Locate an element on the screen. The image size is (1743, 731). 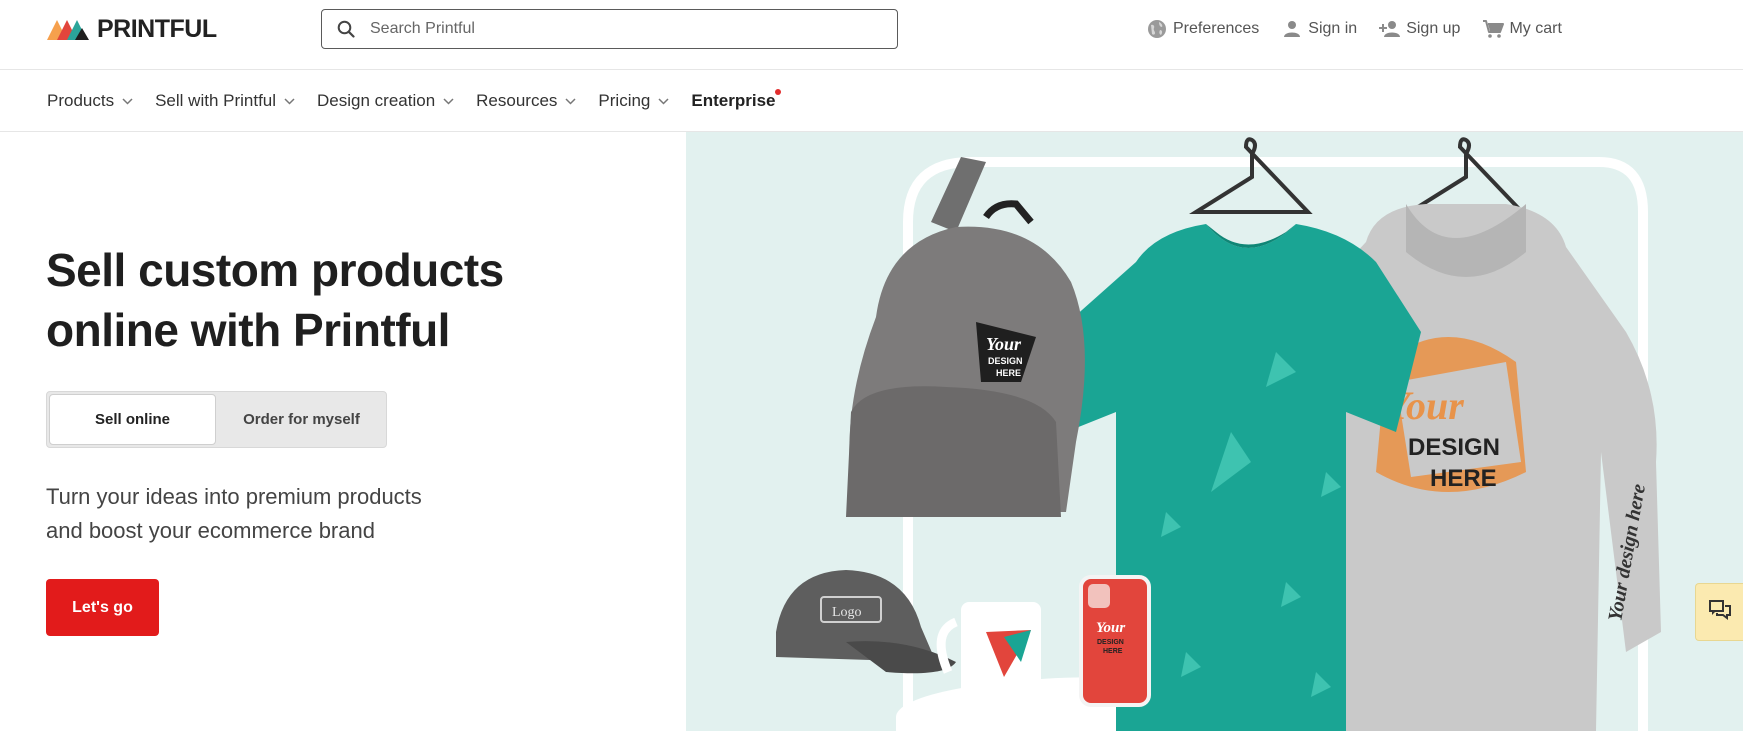
cart-link: My cart is located at coordinates (1522, 29).